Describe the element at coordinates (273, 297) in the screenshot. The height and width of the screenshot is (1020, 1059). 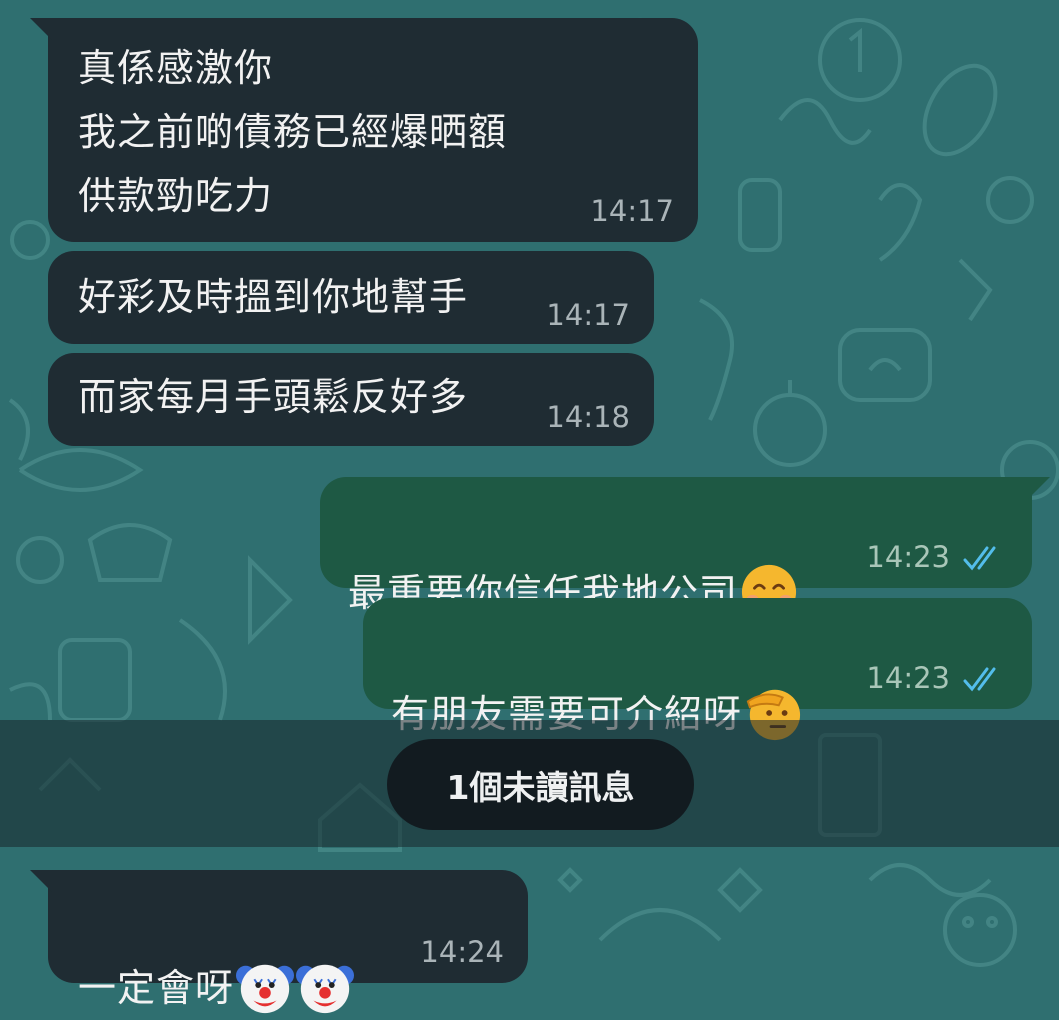
I see `message-text: 好彩及時搵到你地幫手` at that location.